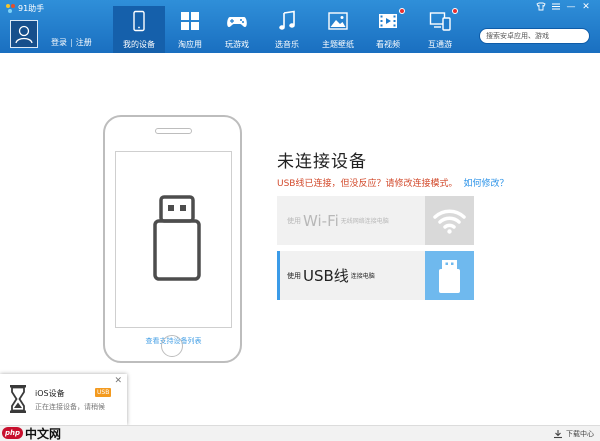 The image size is (600, 441). I want to click on hourglass-icon, so click(18, 399).